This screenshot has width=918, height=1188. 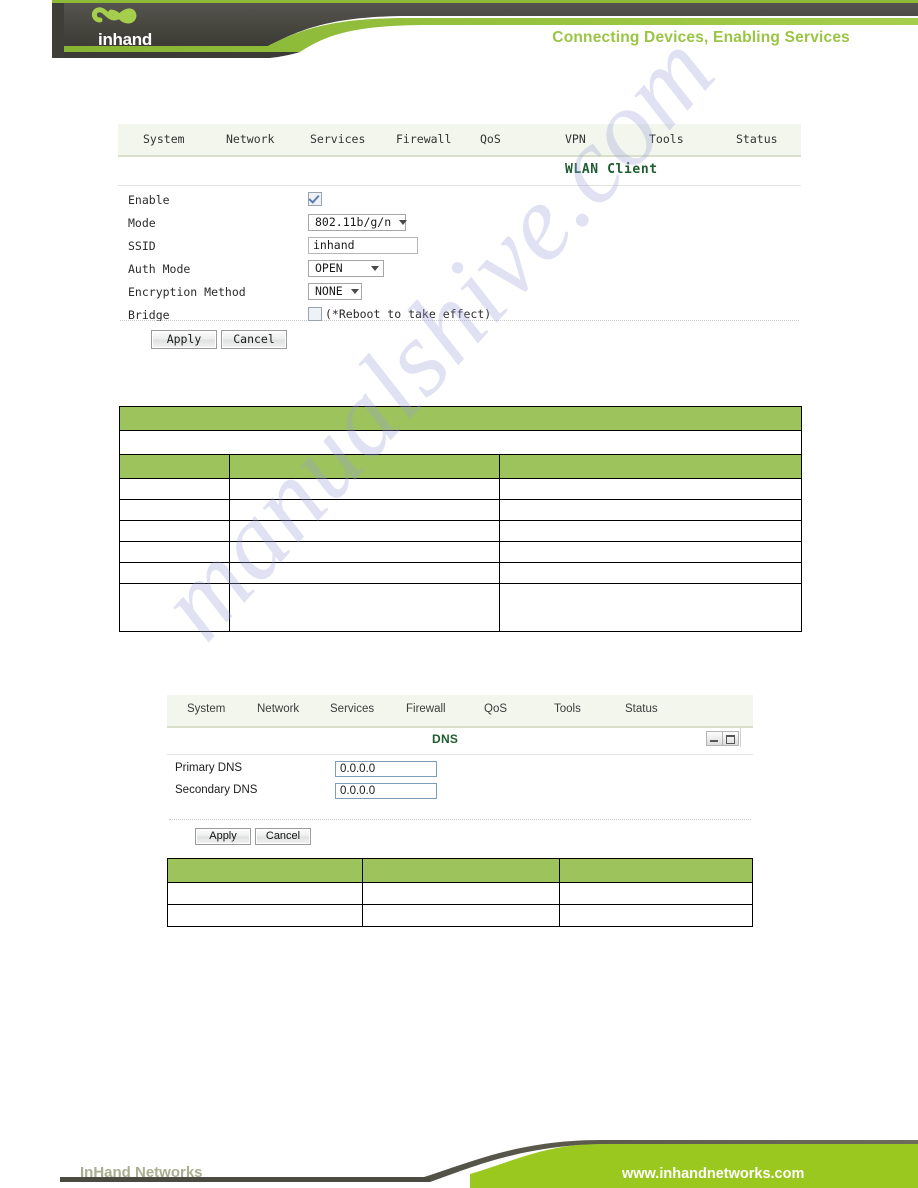 What do you see at coordinates (459, 224) in the screenshot?
I see `form-row: Mode 802.11b/g/n` at bounding box center [459, 224].